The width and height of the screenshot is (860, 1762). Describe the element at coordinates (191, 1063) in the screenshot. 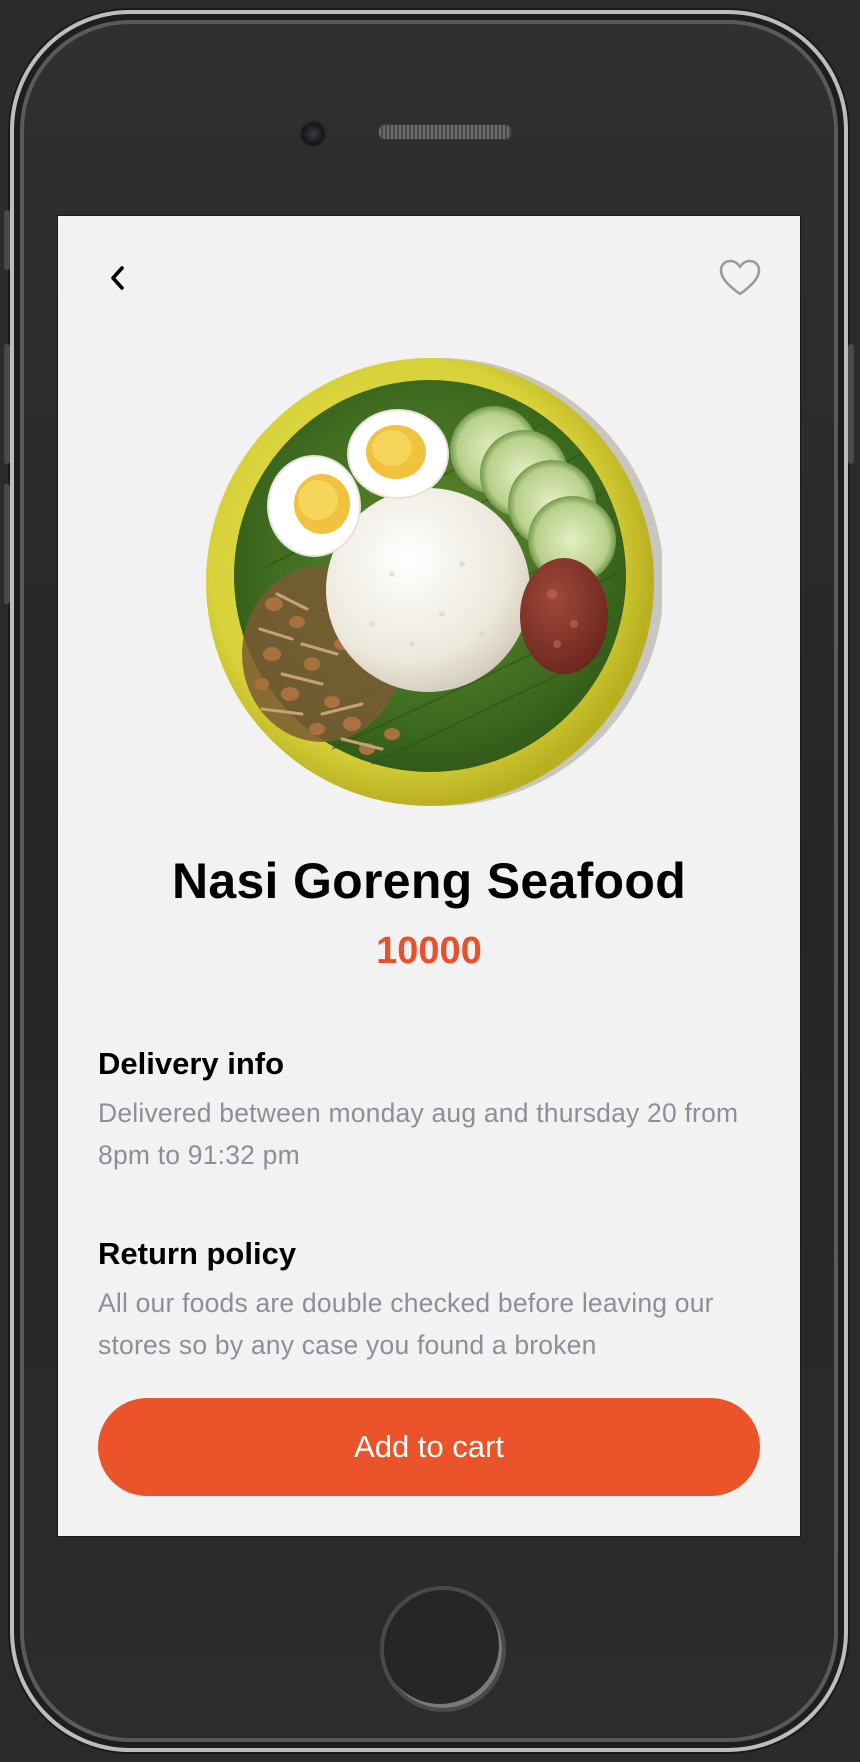

I see `delivery-info-heading: Delivery info` at that location.